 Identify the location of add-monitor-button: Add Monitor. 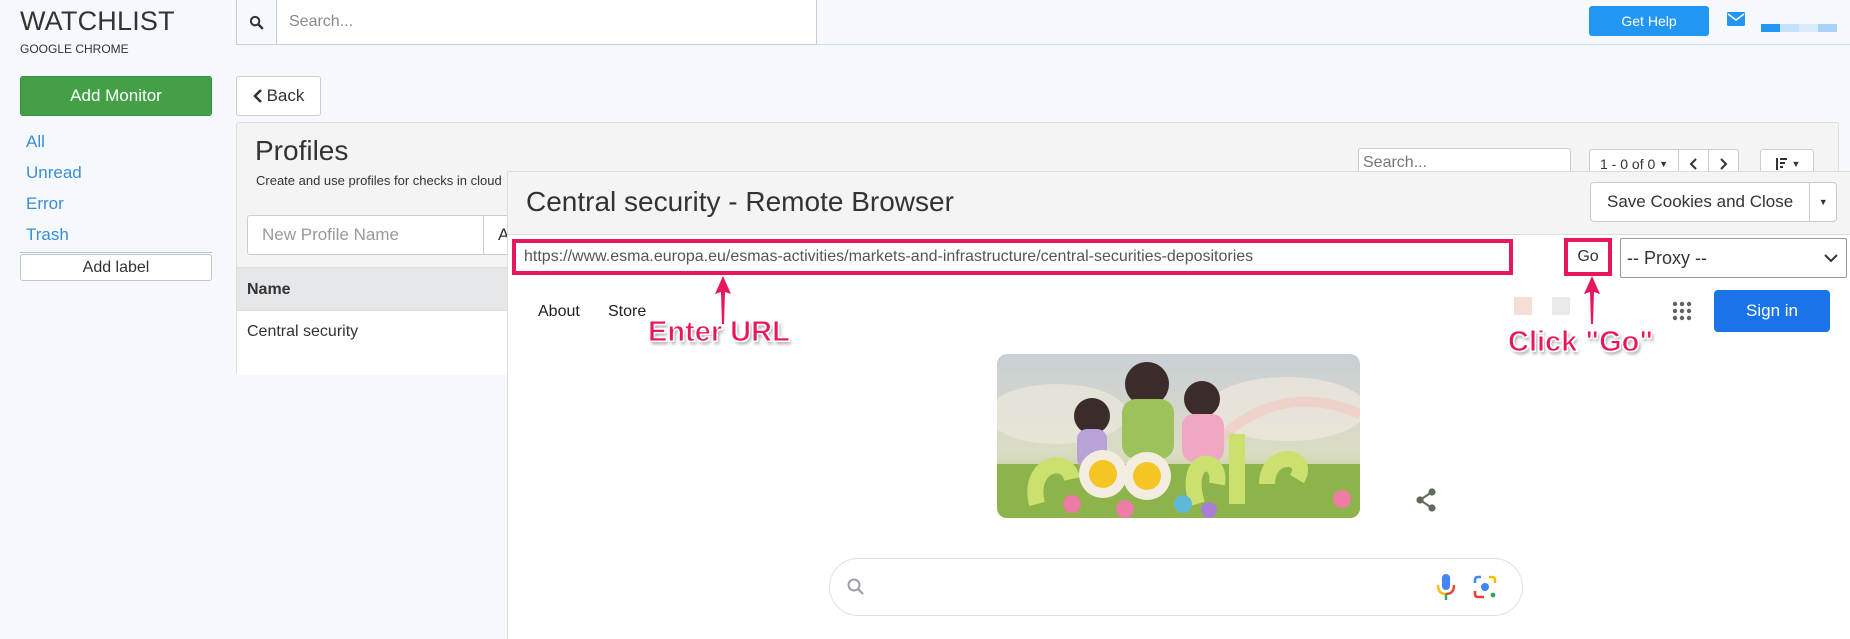
(116, 96).